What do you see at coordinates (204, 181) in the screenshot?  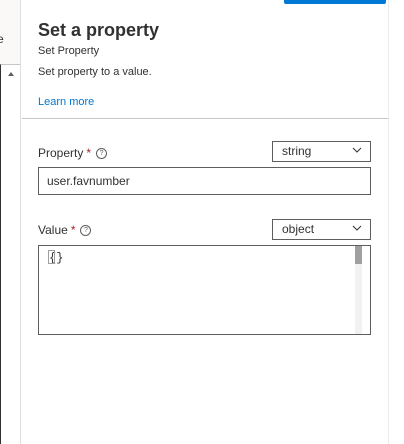 I see `property-input` at bounding box center [204, 181].